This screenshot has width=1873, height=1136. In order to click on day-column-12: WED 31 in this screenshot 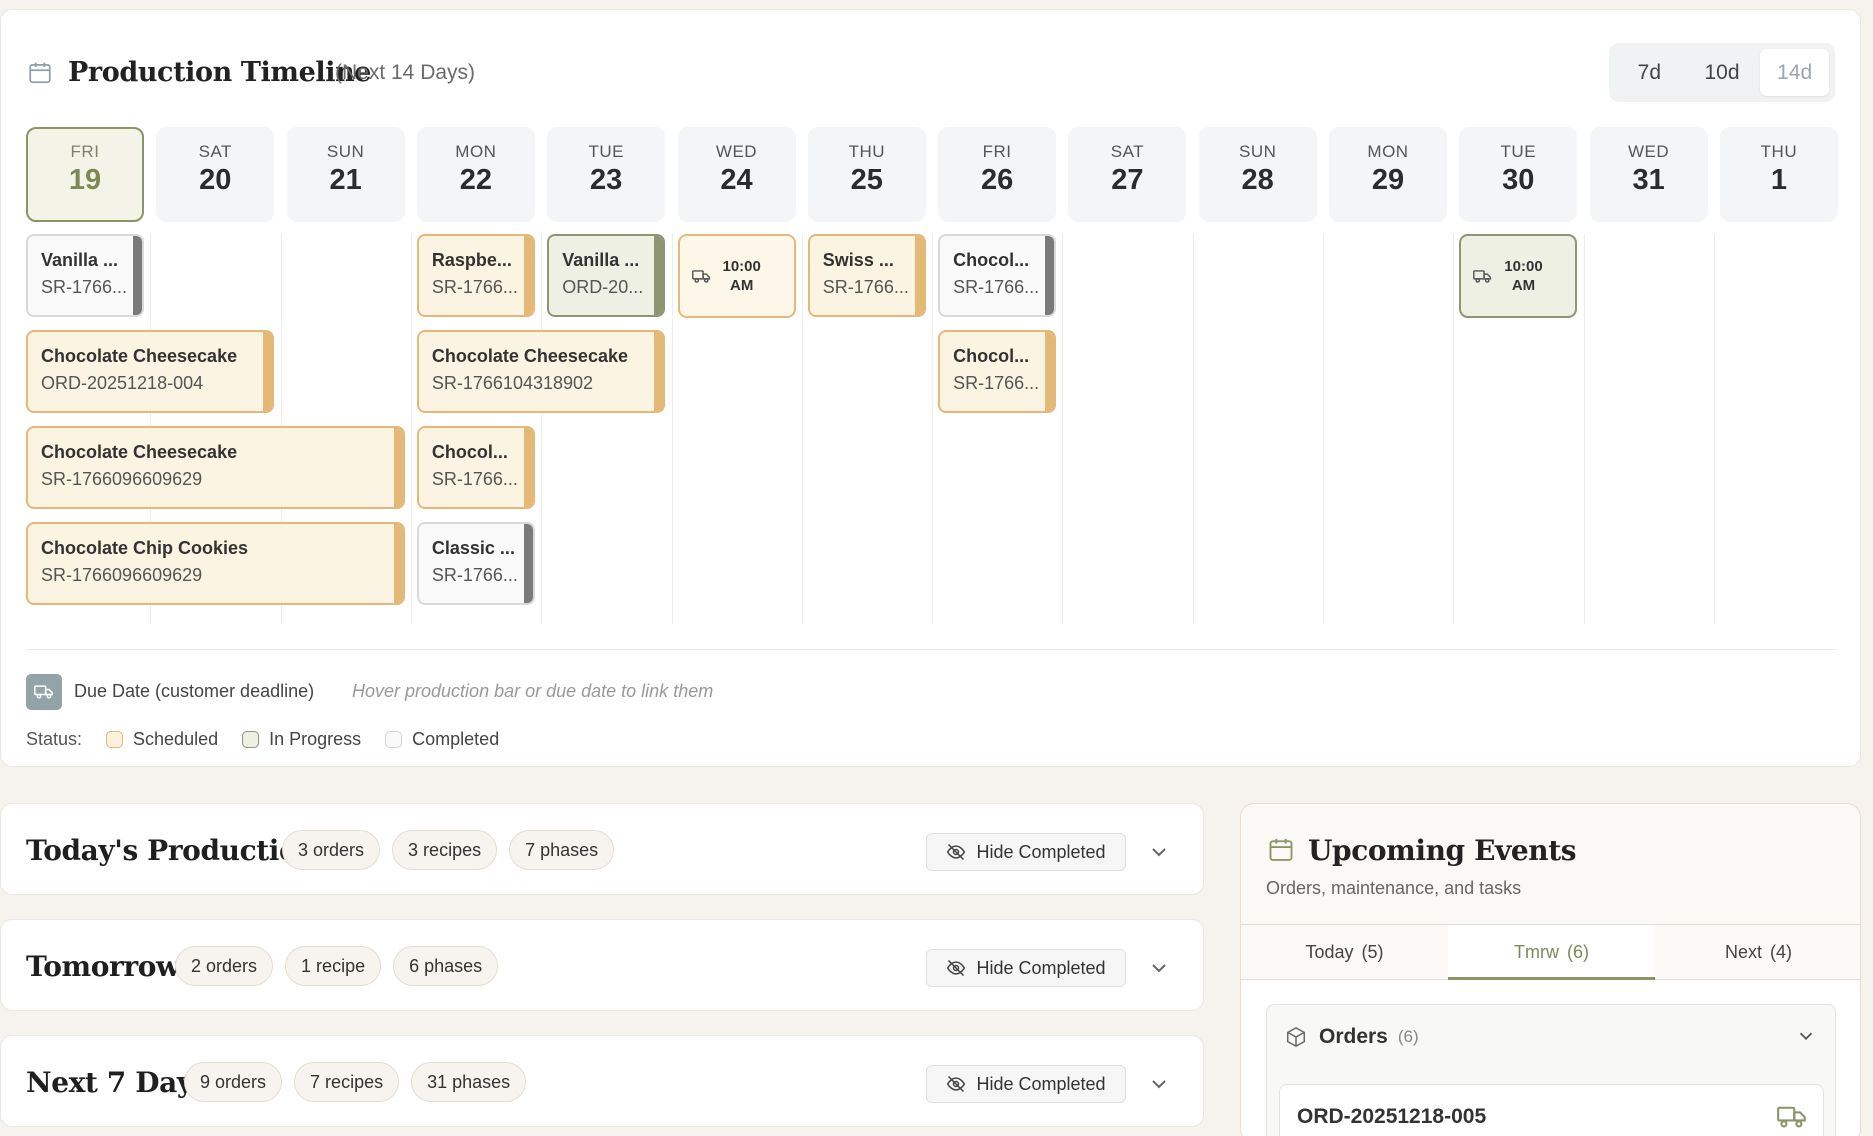, I will do `click(1648, 174)`.